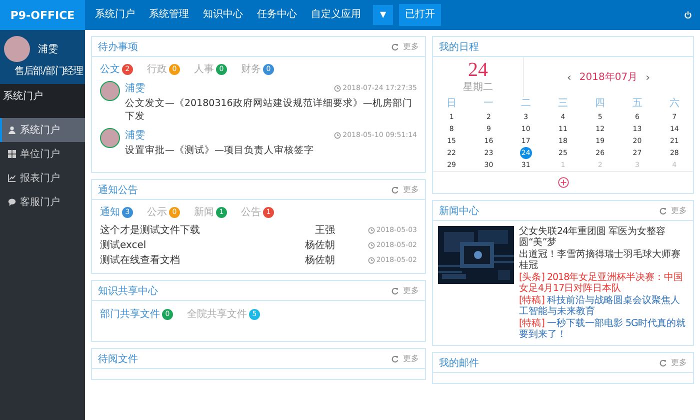 The width and height of the screenshot is (700, 420). Describe the element at coordinates (526, 104) in the screenshot. I see `weekday-label: 二` at that location.